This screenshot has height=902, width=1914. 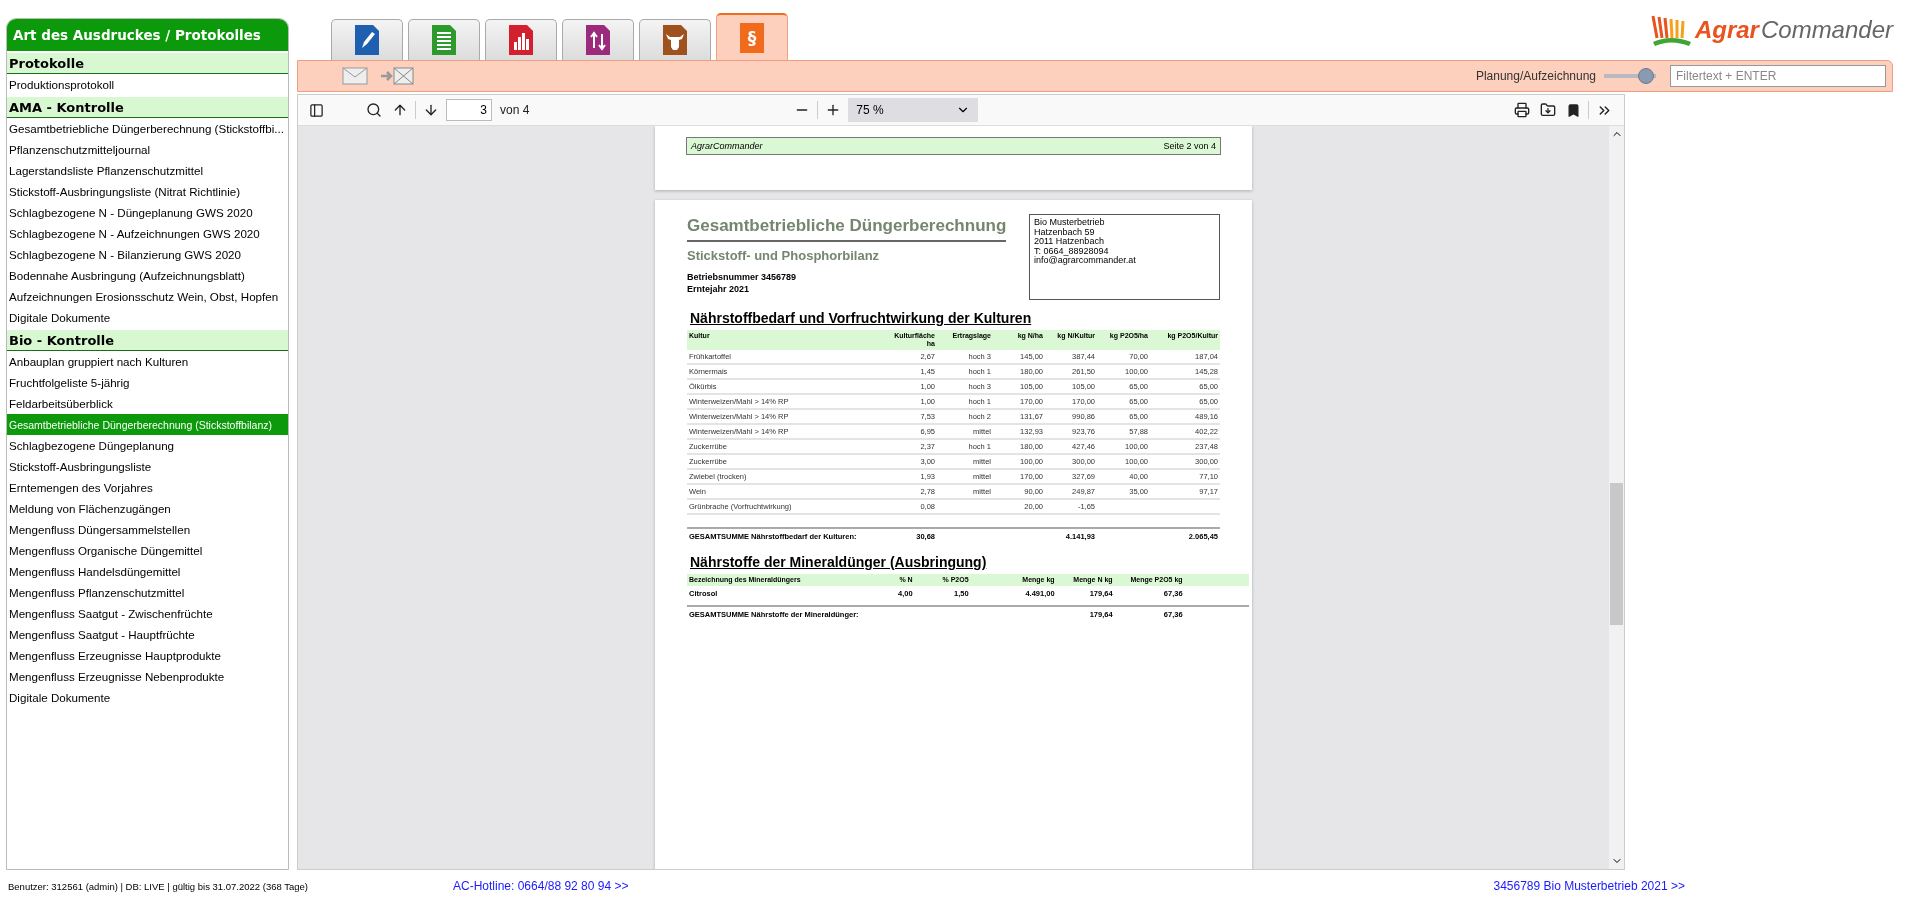 I want to click on sidebar-item: Mengenfluss Saatgut - Zwischenfrüchte, so click(x=147, y=613).